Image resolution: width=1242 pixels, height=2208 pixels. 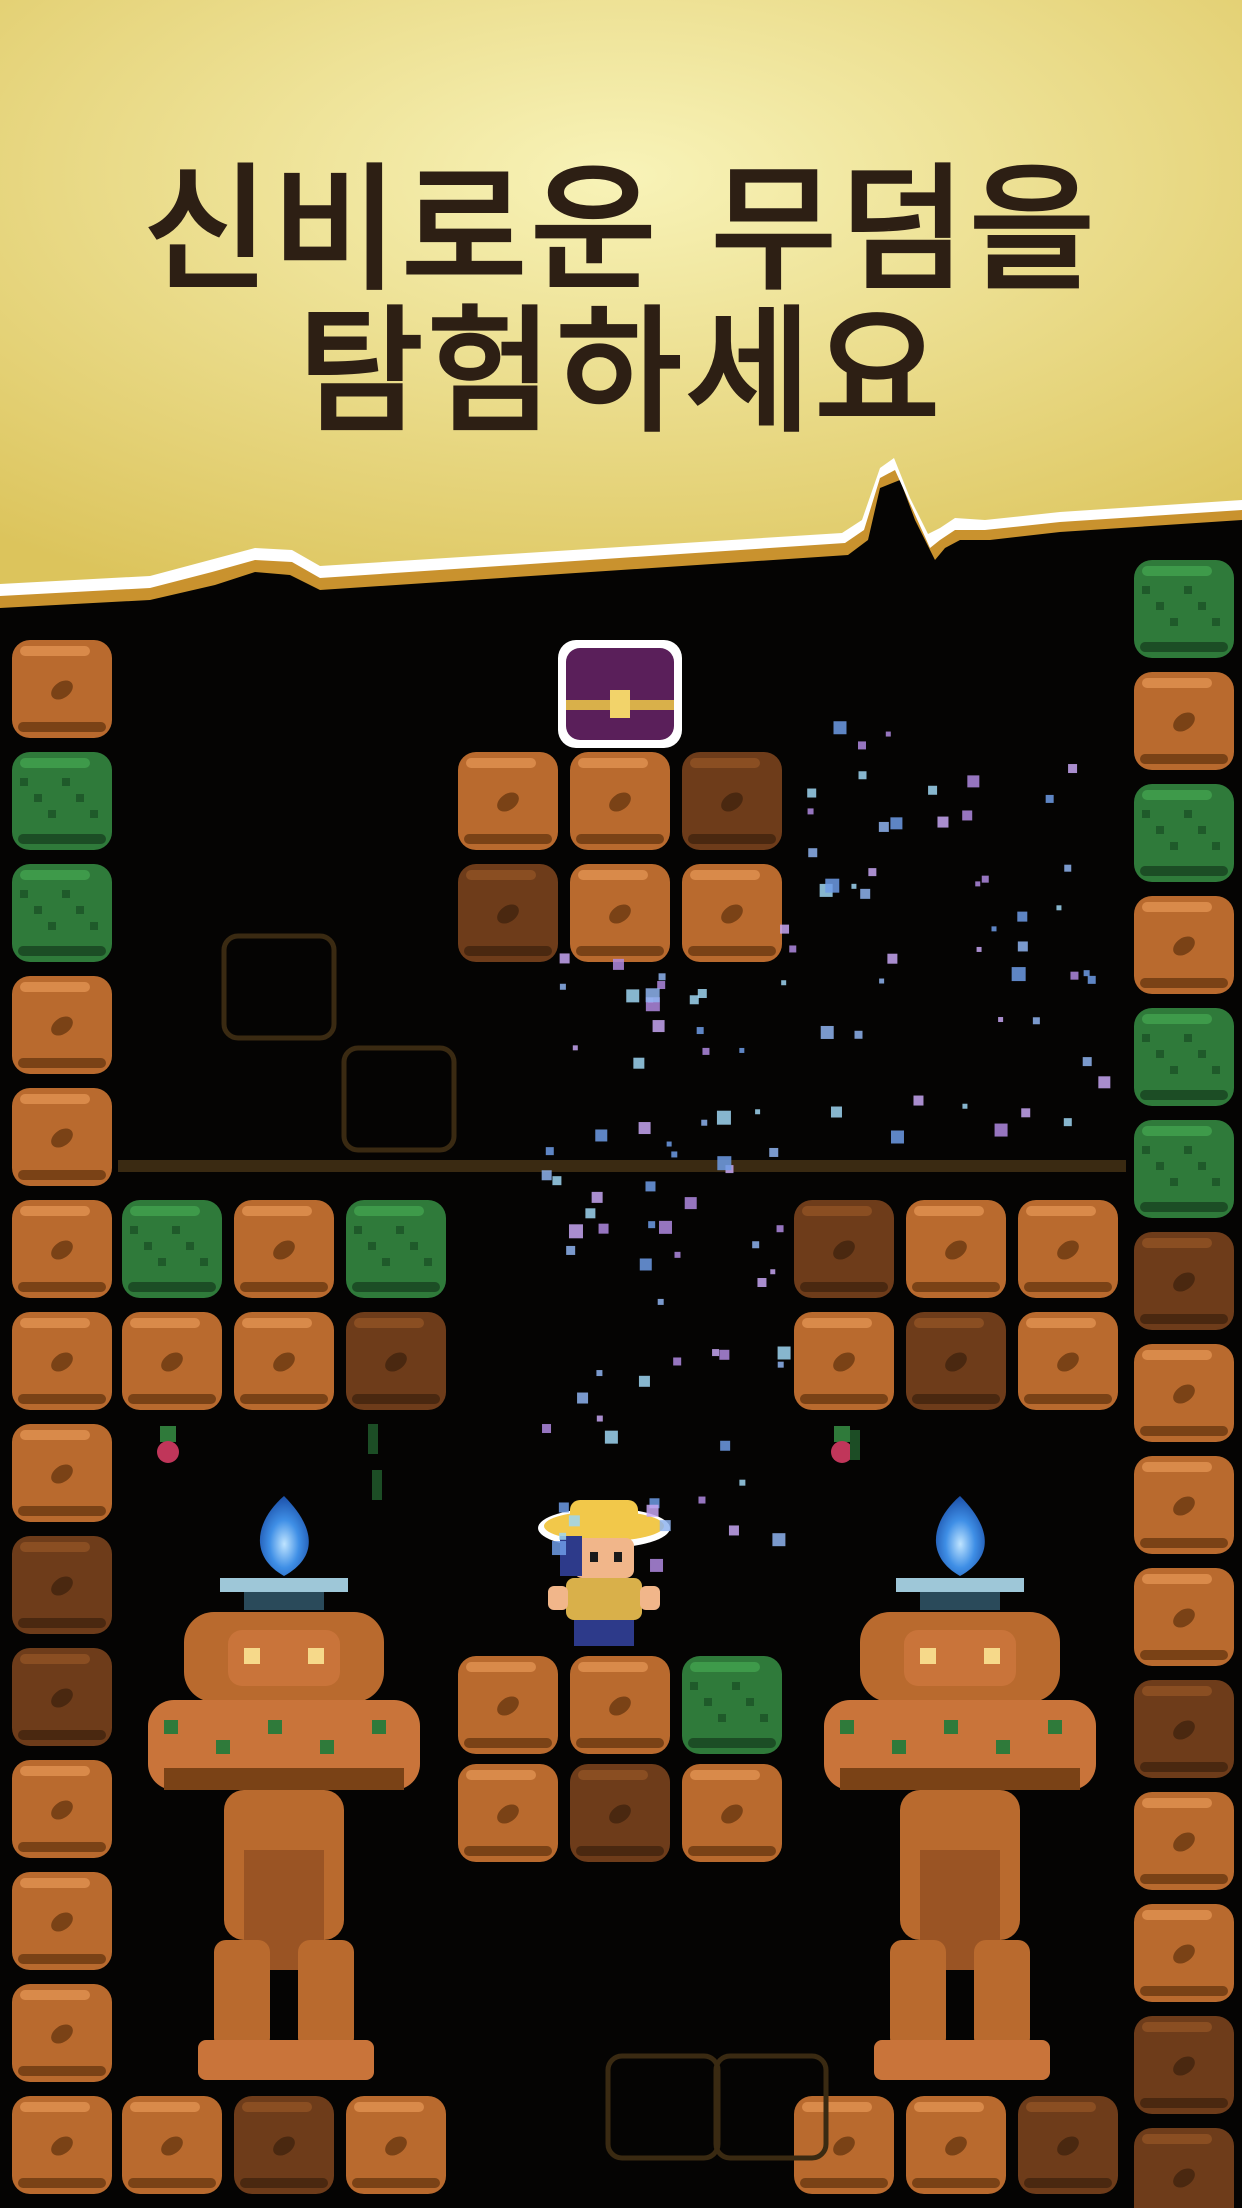 What do you see at coordinates (620, 694) in the screenshot?
I see `treasure-chest-icon` at bounding box center [620, 694].